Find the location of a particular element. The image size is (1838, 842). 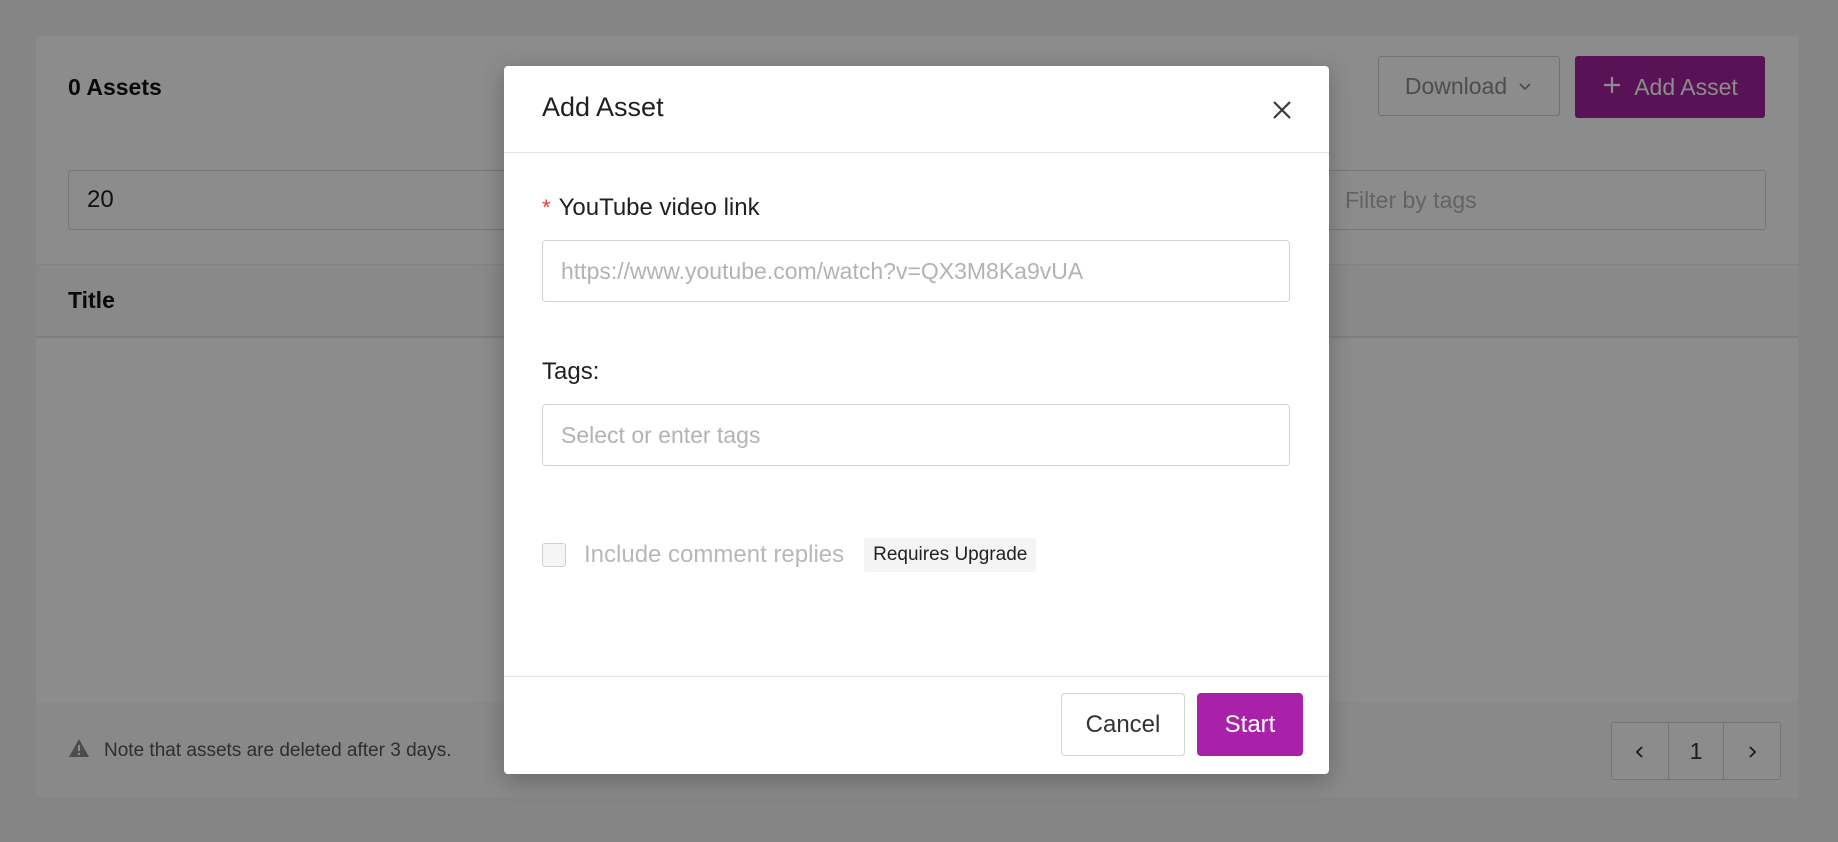

comment-replies-row: Include comment replies Requires Upgrade is located at coordinates (789, 555).